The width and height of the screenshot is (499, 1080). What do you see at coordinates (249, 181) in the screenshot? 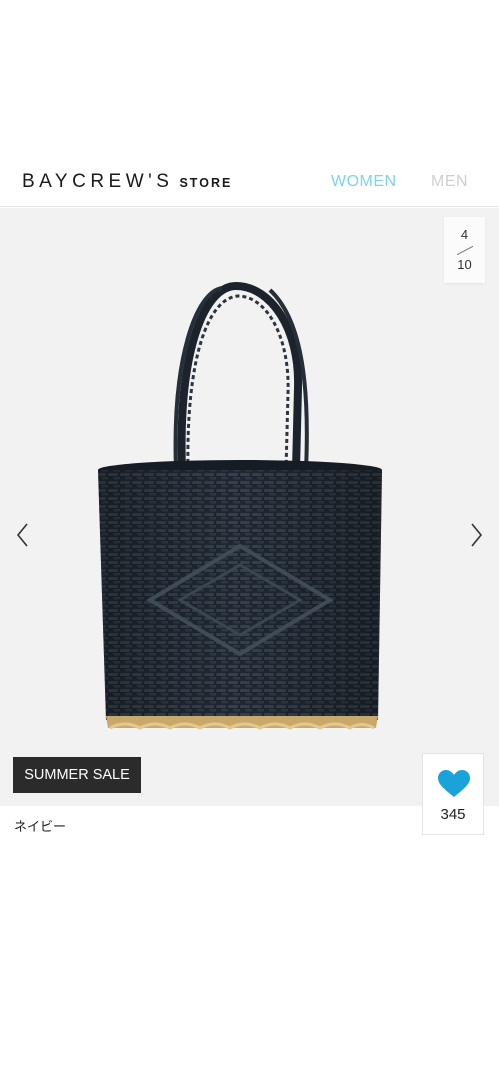
I see `site-header: BAYCREW'S STORE WOMEN MEN` at bounding box center [249, 181].